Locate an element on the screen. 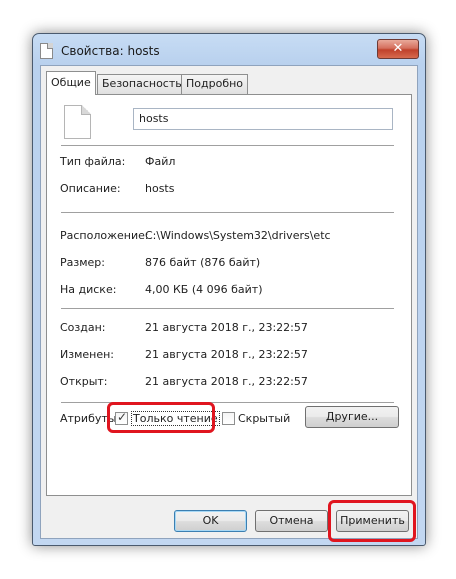  readonly-checkbox: ✓ is located at coordinates (121, 417).